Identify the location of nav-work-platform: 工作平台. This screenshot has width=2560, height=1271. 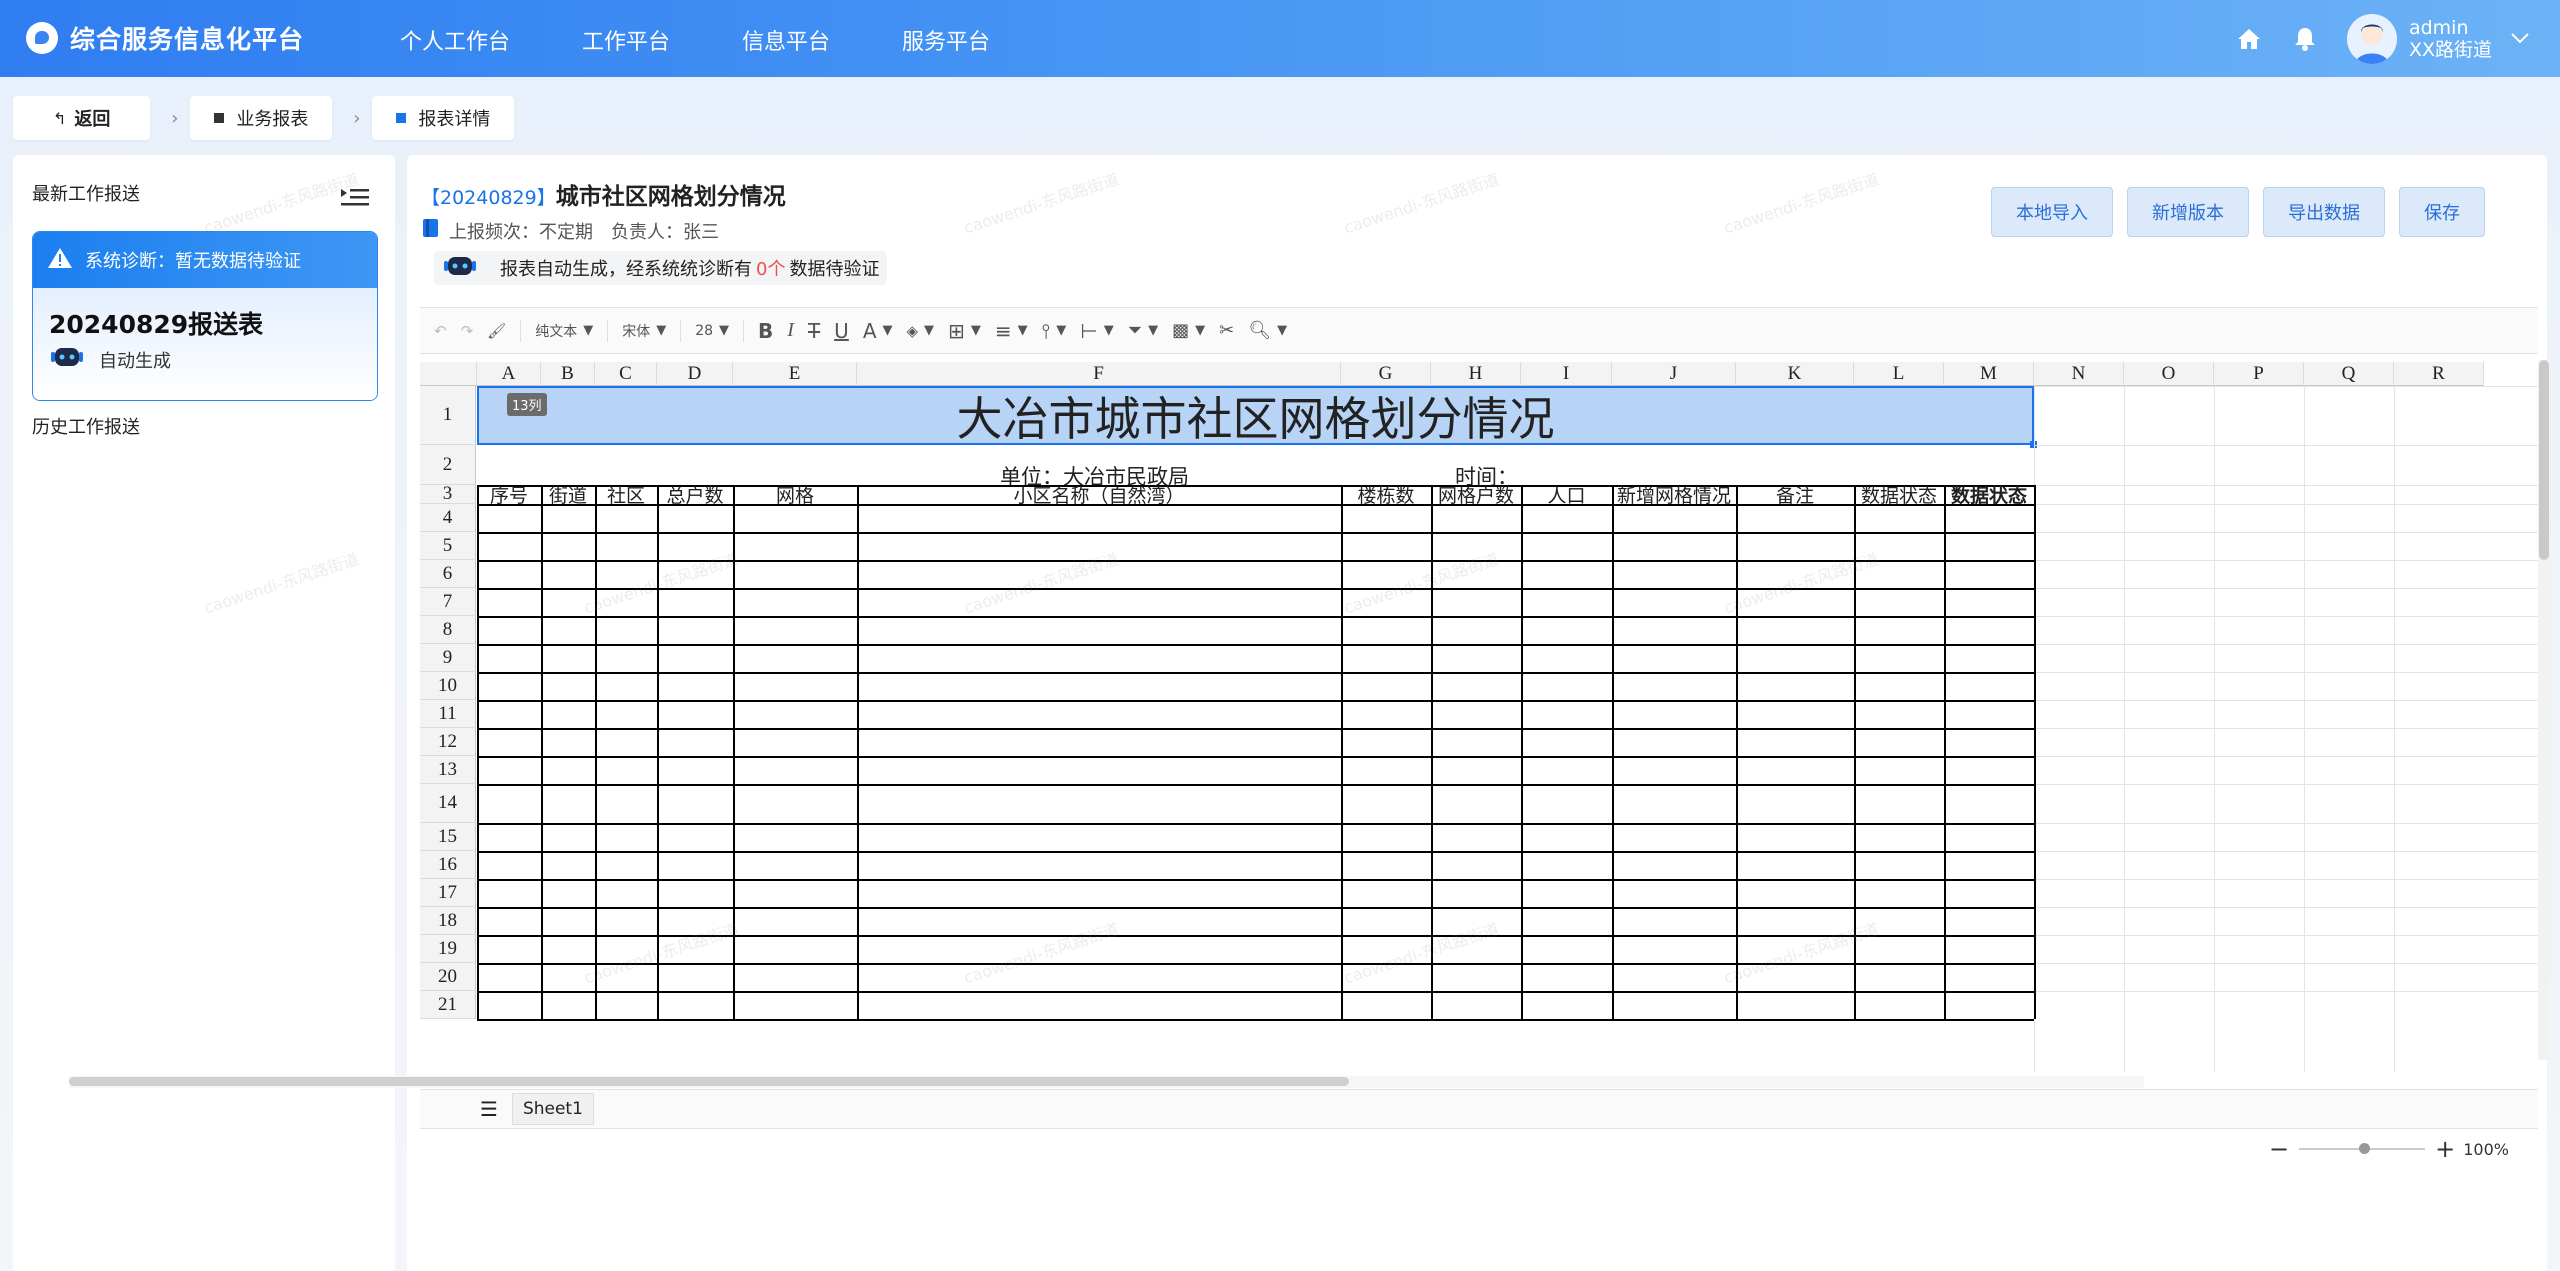
(626, 40).